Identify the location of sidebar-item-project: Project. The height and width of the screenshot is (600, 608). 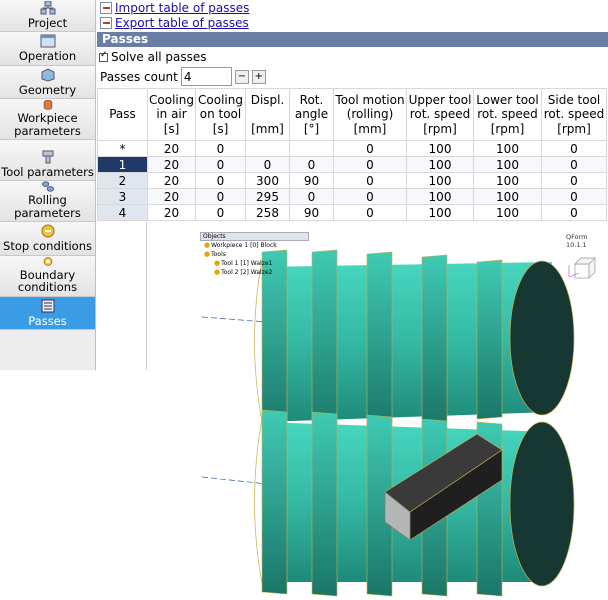
(47, 16).